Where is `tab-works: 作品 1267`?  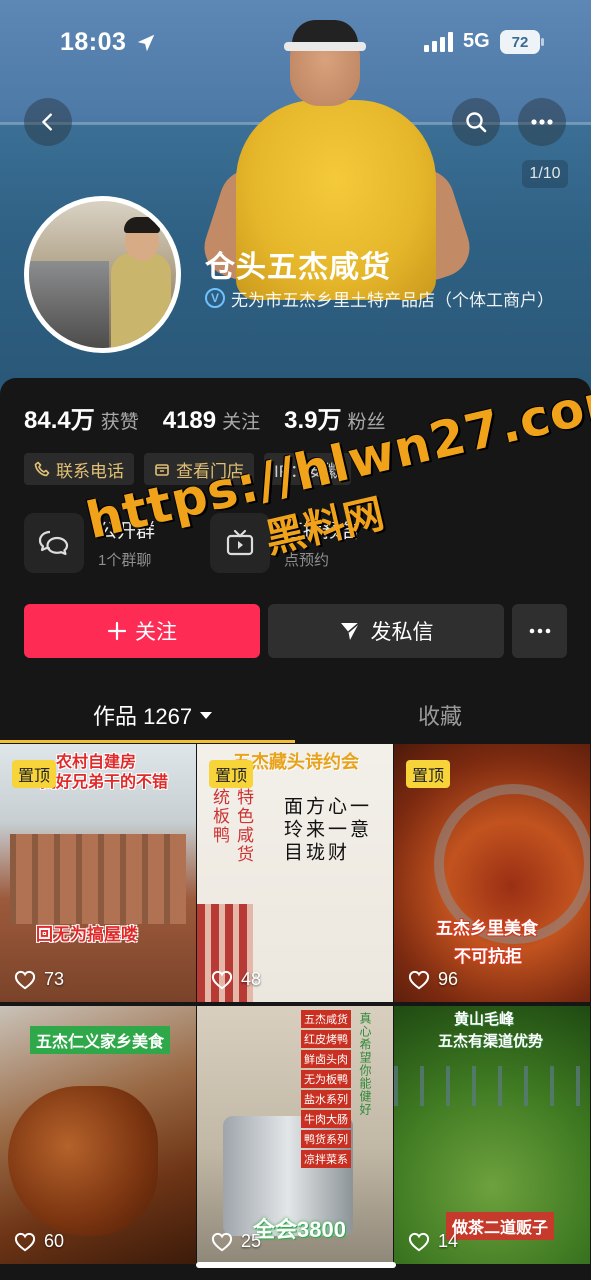 tab-works: 作品 1267 is located at coordinates (153, 715).